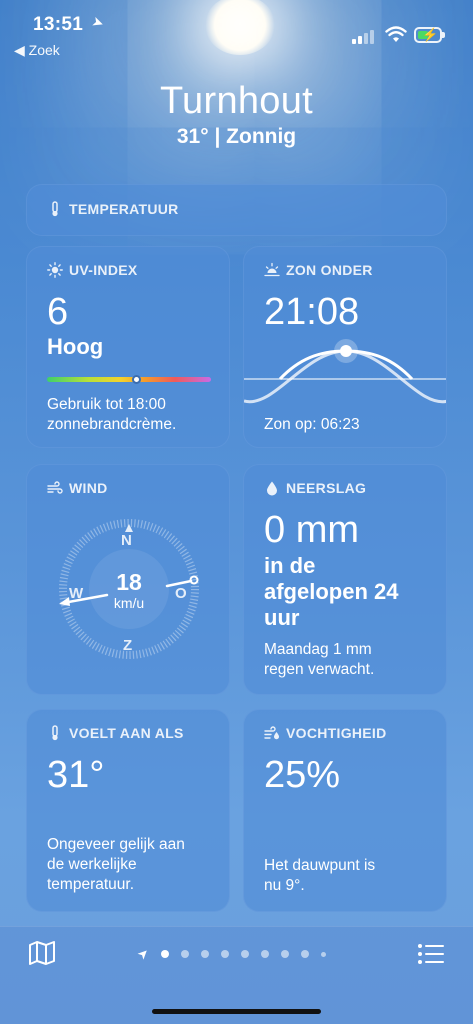  I want to click on home-indicator, so click(236, 1011).